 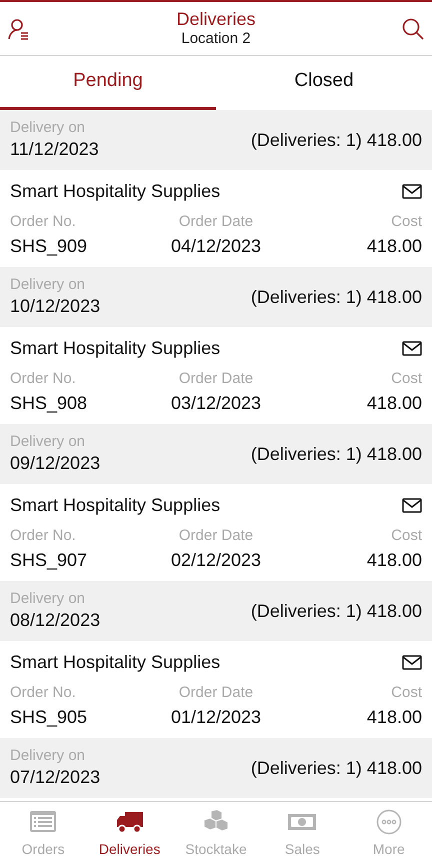 What do you see at coordinates (49, 403) in the screenshot?
I see `order-number: SHS_908` at bounding box center [49, 403].